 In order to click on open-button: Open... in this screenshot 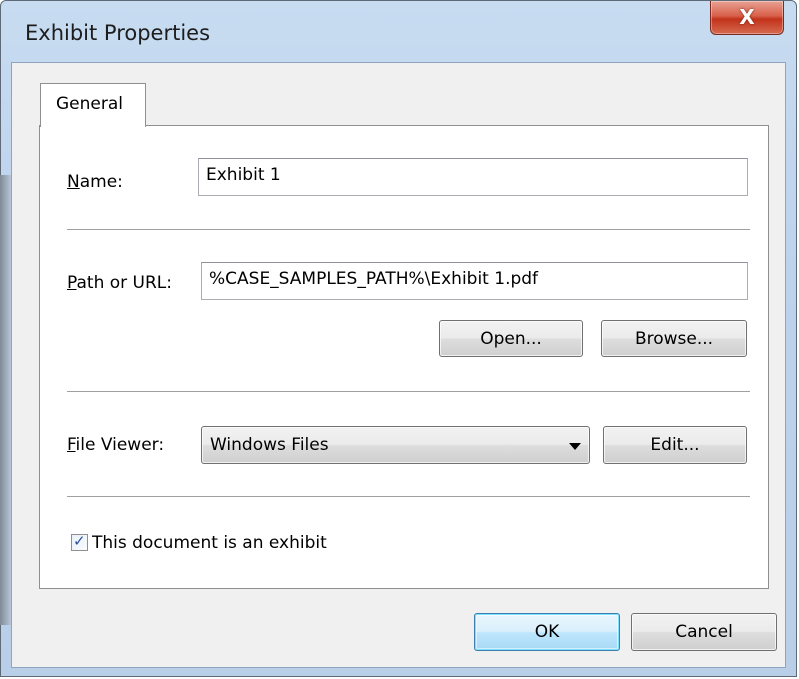, I will do `click(511, 338)`.